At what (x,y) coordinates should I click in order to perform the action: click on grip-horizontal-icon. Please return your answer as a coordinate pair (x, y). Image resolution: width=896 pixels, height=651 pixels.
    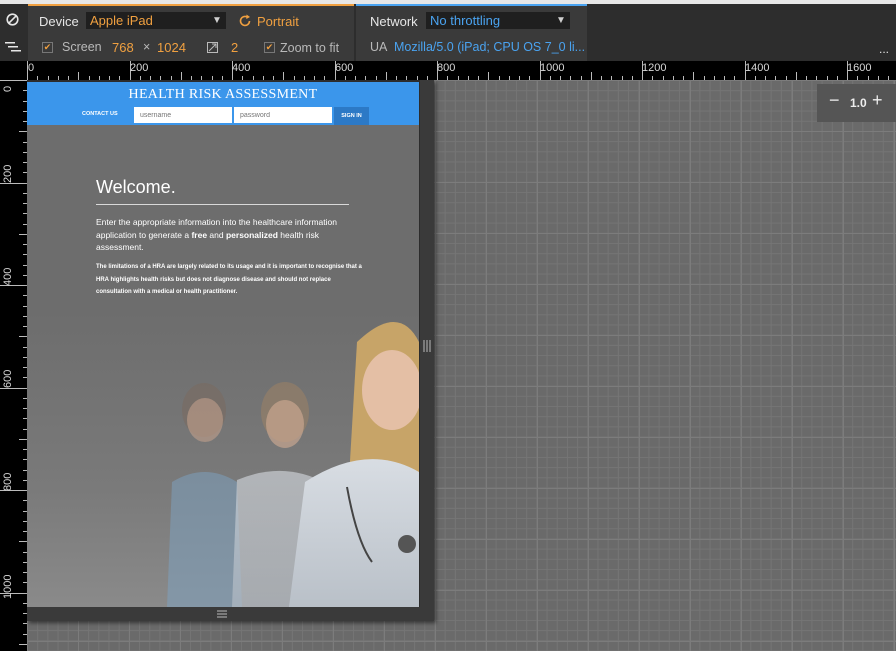
    Looking at the image, I should click on (222, 614).